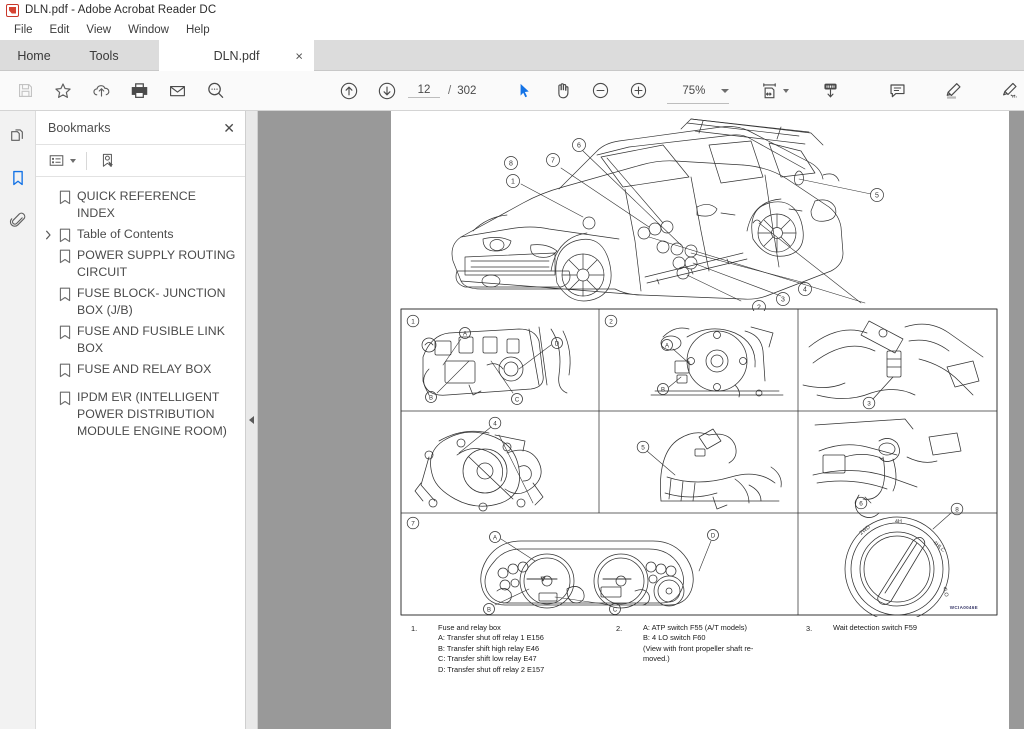 This screenshot has height=729, width=1024. Describe the element at coordinates (140, 128) in the screenshot. I see `bookmarks-panel-header: Bookmarks ✕` at that location.